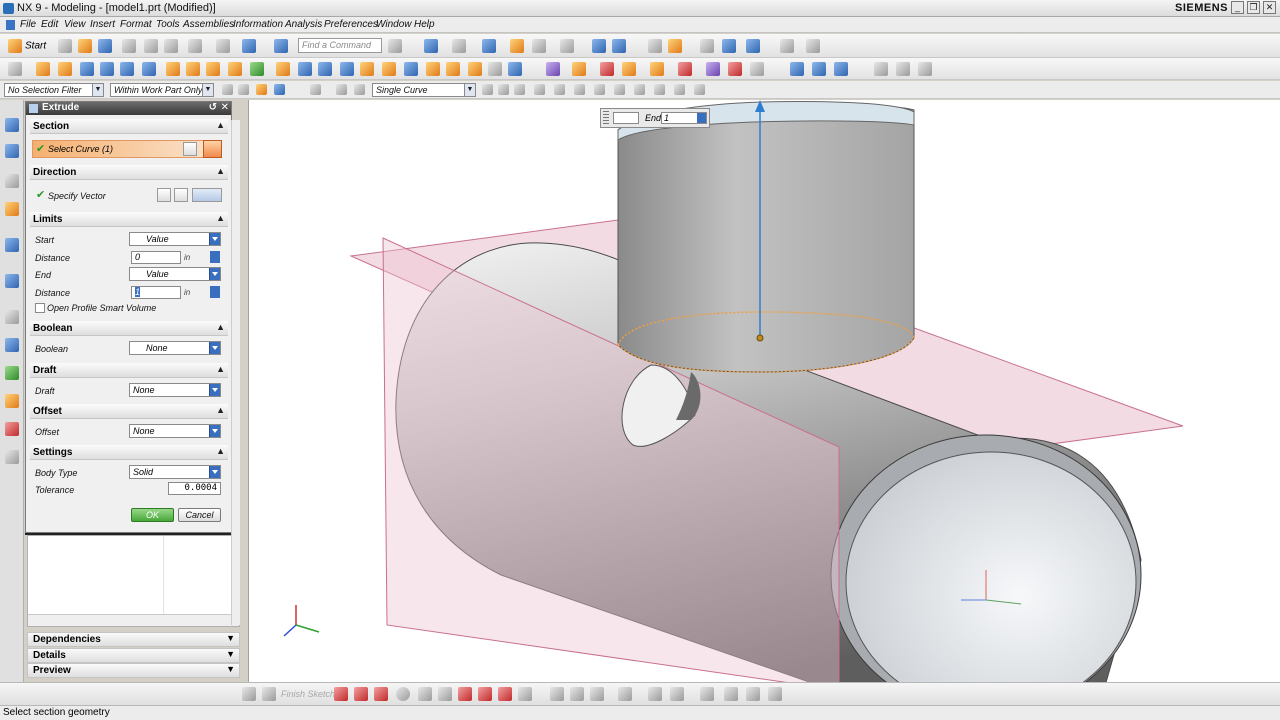  What do you see at coordinates (213, 107) in the screenshot?
I see `reset-icon: ↺` at bounding box center [213, 107].